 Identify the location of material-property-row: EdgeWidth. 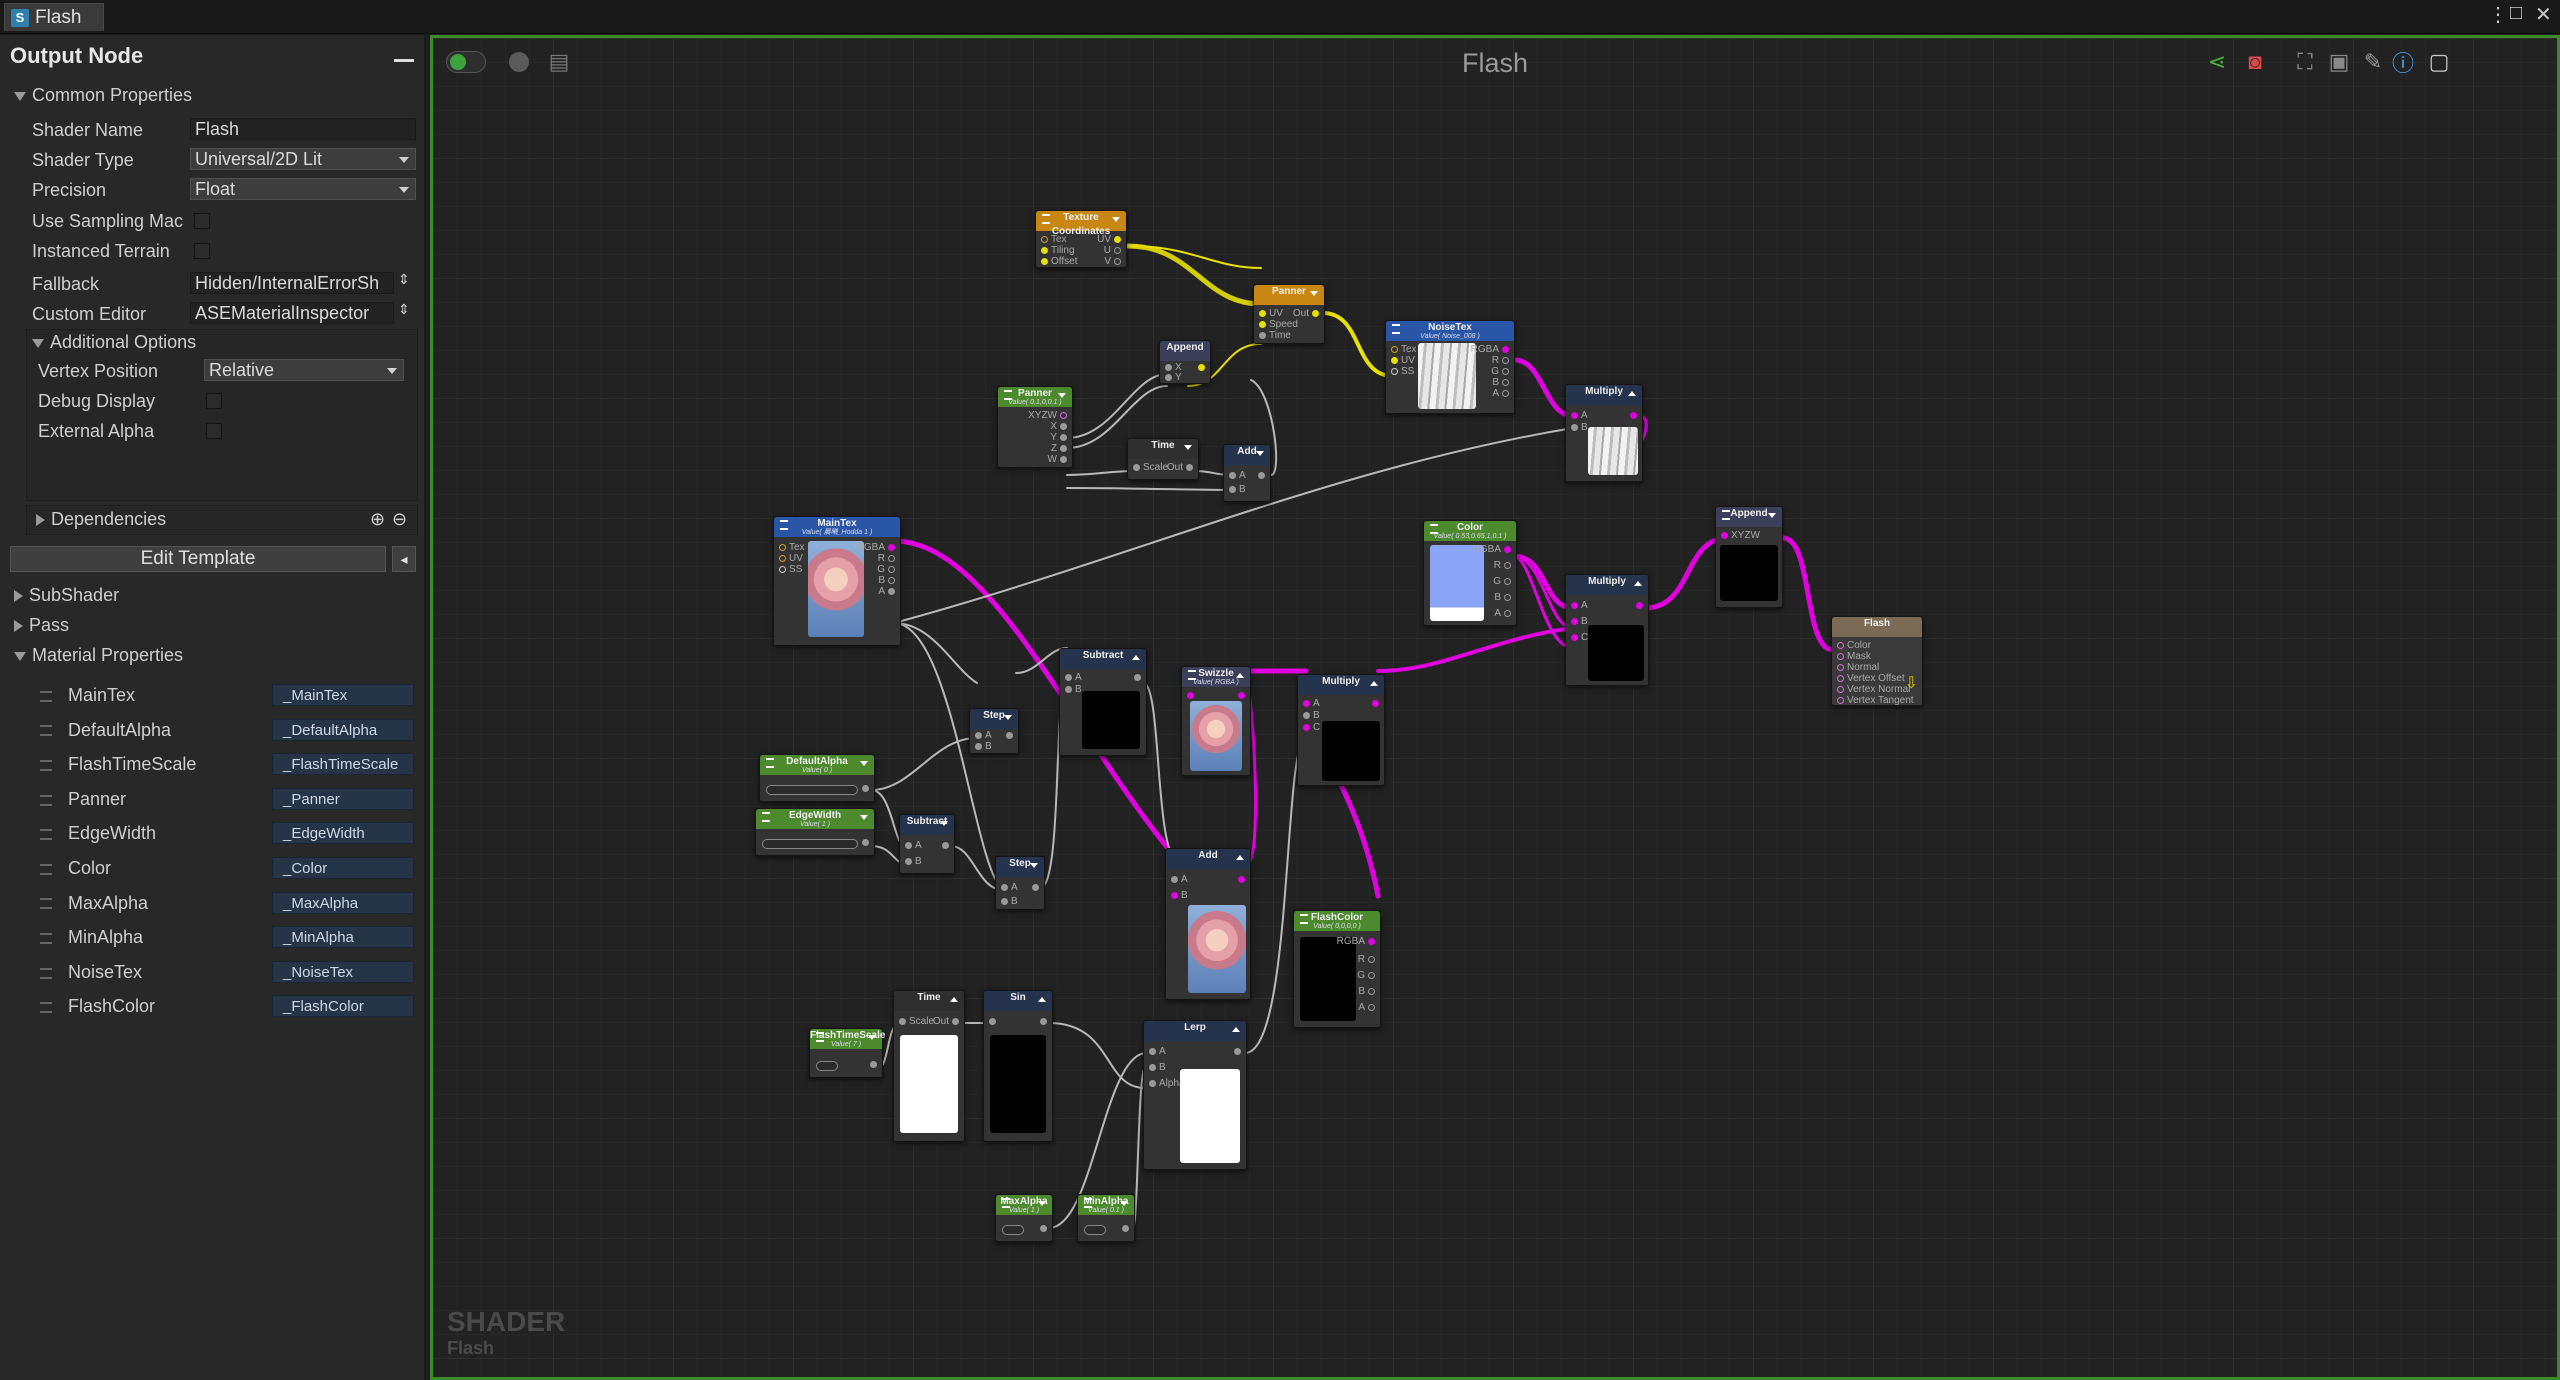
(98, 833).